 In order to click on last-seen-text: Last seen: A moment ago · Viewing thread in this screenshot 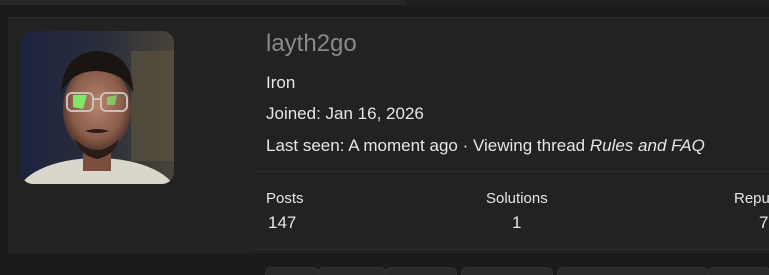, I will do `click(428, 145)`.